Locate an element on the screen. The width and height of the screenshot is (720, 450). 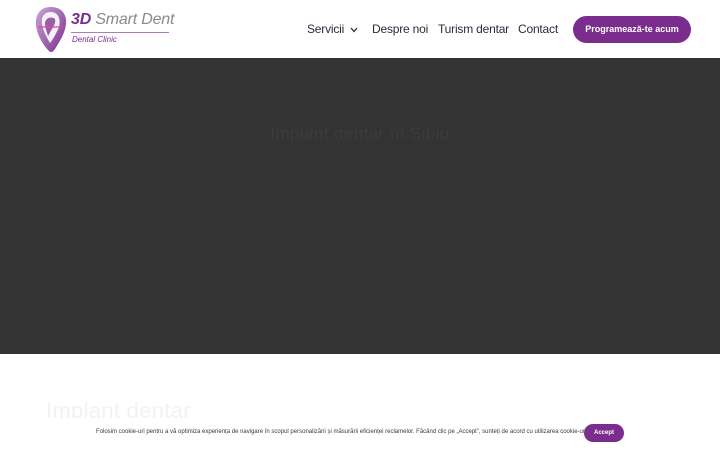
nav-item-label: Turism dentar is located at coordinates (473, 29).